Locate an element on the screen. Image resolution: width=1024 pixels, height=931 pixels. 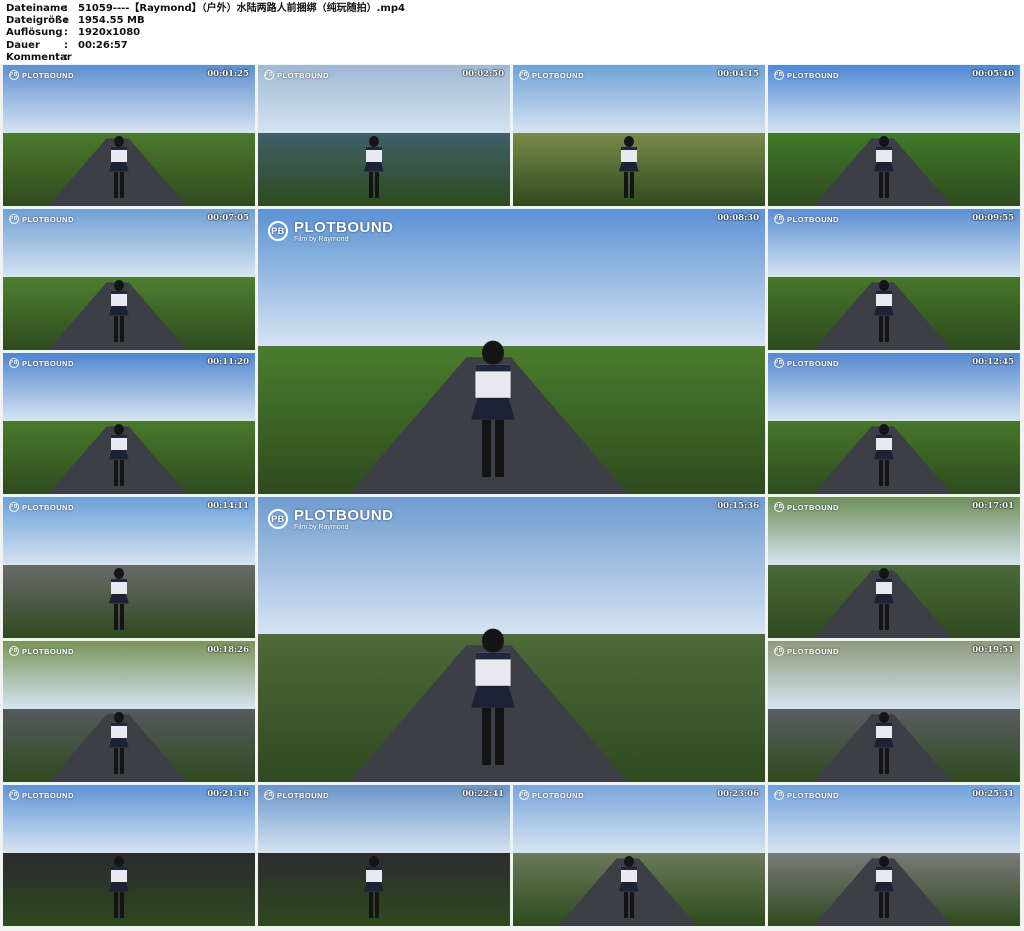
thumbnail-timestamp: 00:05:40 is located at coordinates (993, 74).